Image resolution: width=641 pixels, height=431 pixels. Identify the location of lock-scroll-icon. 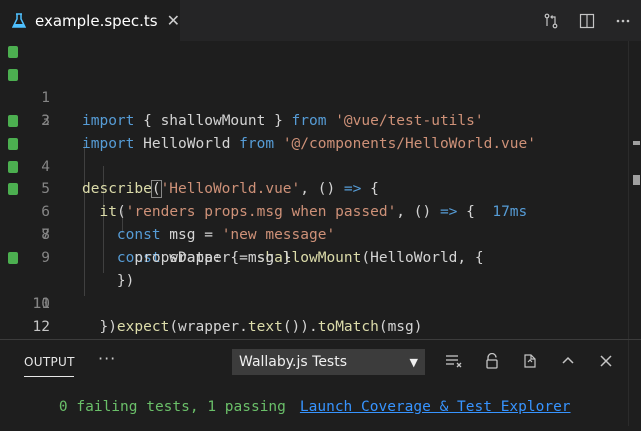
(492, 361).